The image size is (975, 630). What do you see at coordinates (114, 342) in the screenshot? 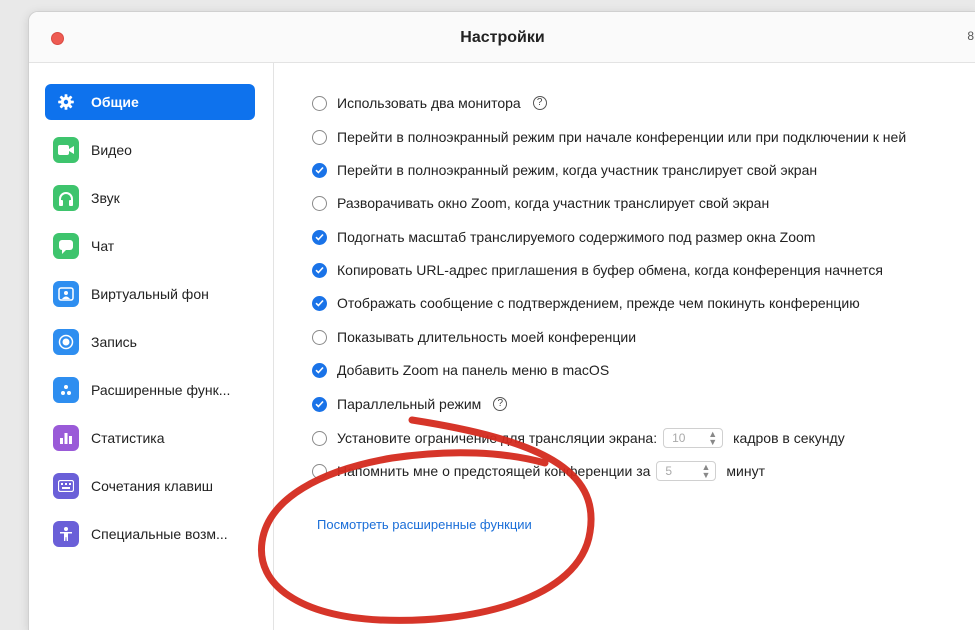
I see `sidebar-item-label: Запись` at bounding box center [114, 342].